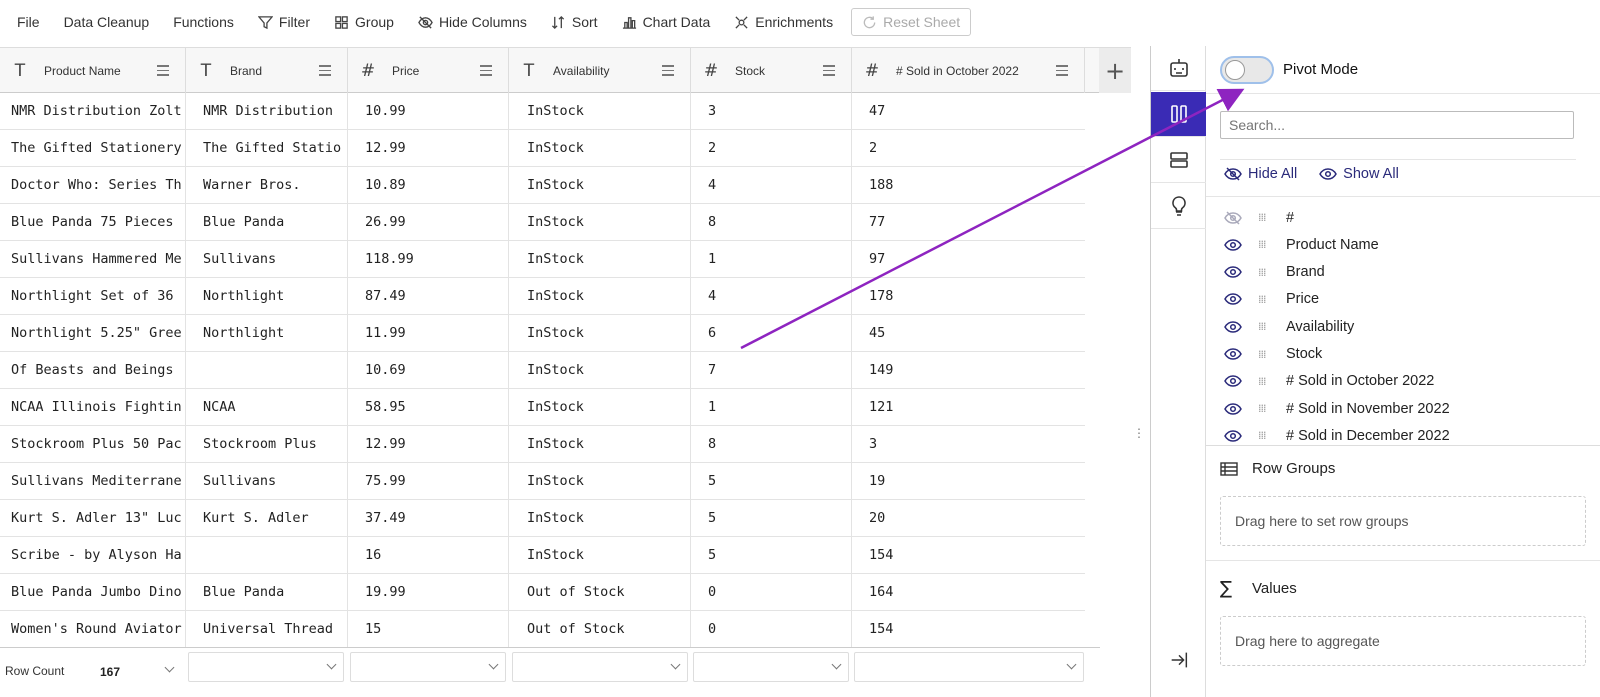 This screenshot has width=1600, height=697. I want to click on table-cell: Stockroom Plus 50 Pac, so click(93, 444).